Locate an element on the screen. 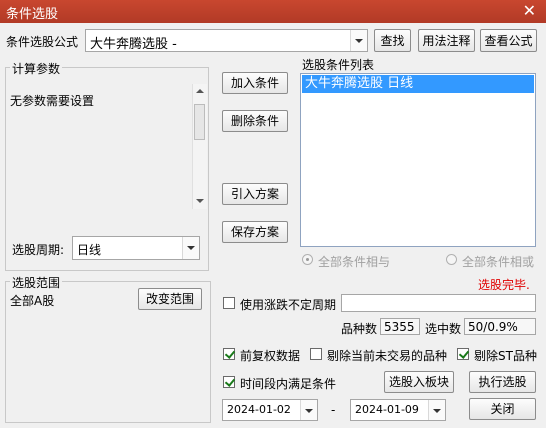 Image resolution: width=546 pixels, height=433 pixels. time-range-checkbox is located at coordinates (229, 382).